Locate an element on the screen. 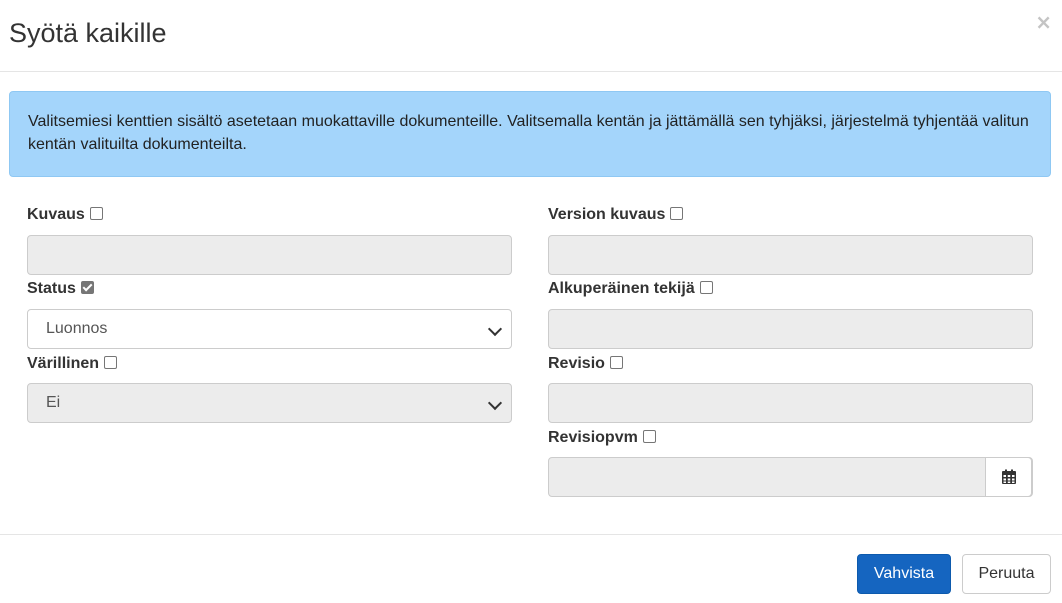 This screenshot has width=1062, height=603. cancel-button: Peruuta is located at coordinates (1006, 574).